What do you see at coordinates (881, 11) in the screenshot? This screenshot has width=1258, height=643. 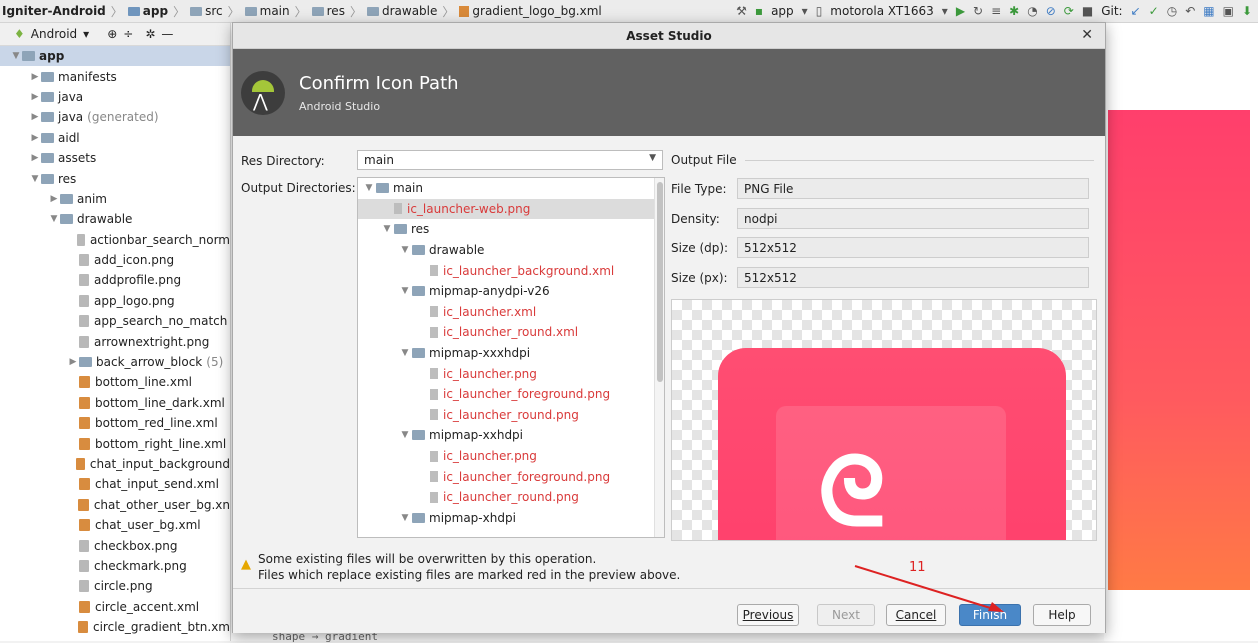 I see `device-selector: motorola XT1663` at bounding box center [881, 11].